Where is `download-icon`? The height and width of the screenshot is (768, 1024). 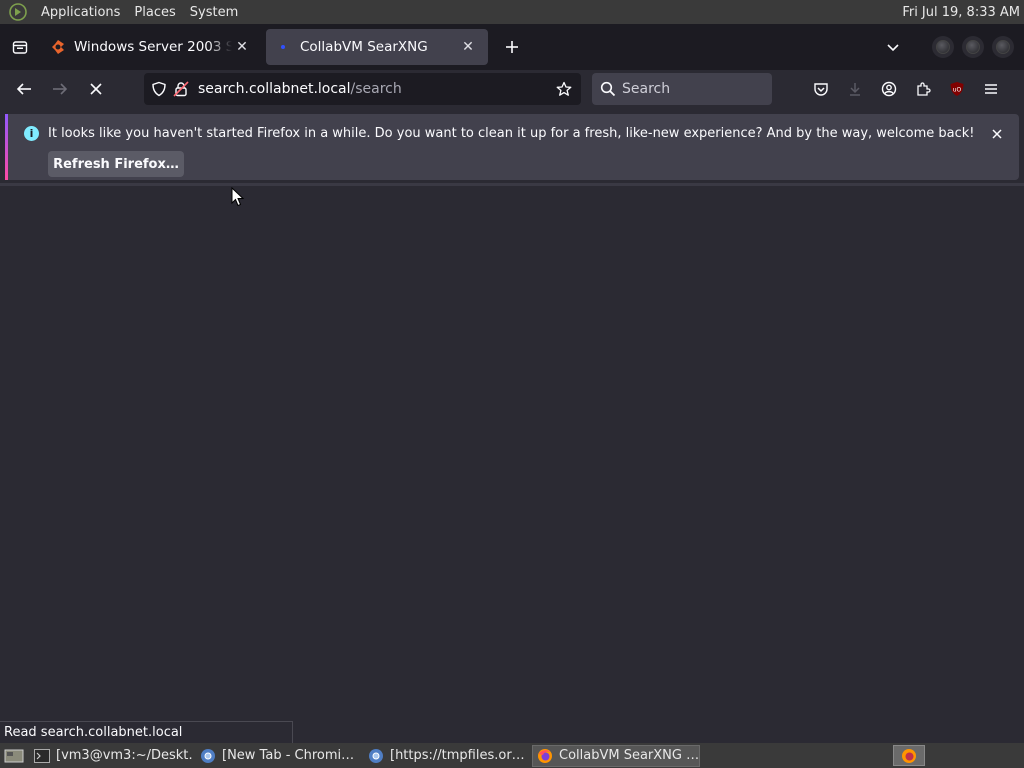 download-icon is located at coordinates (855, 89).